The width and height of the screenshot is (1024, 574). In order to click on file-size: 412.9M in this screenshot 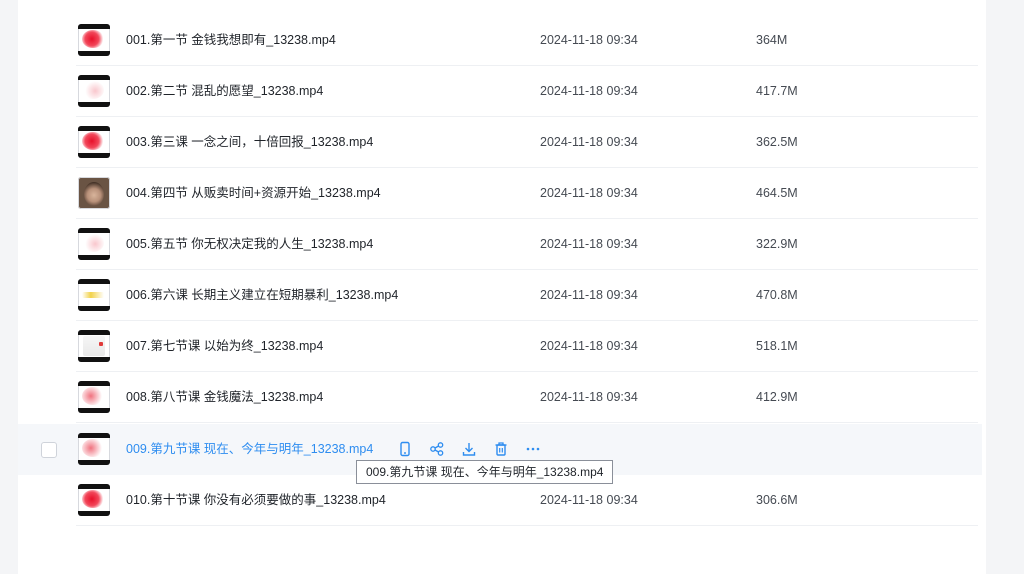, I will do `click(777, 397)`.